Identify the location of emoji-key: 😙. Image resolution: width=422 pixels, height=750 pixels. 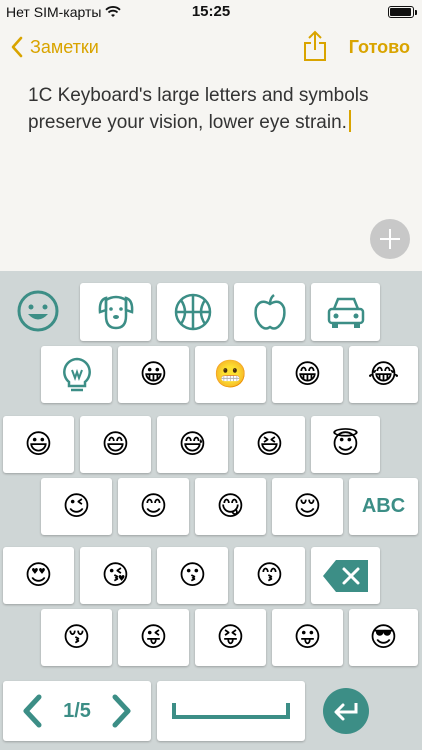
(269, 575).